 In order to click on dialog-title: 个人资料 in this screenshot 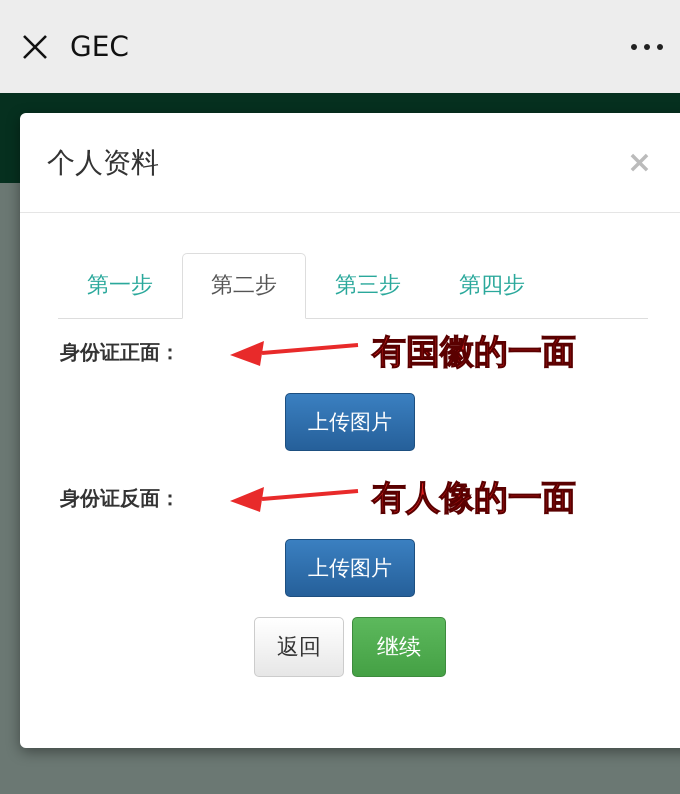, I will do `click(103, 162)`.